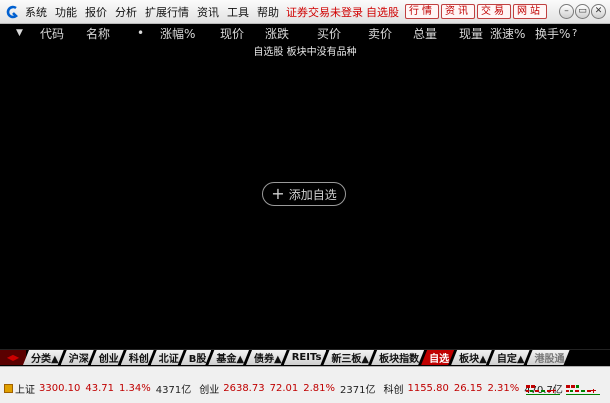  I want to click on add-watchlist-button: + 添加自选, so click(304, 194).